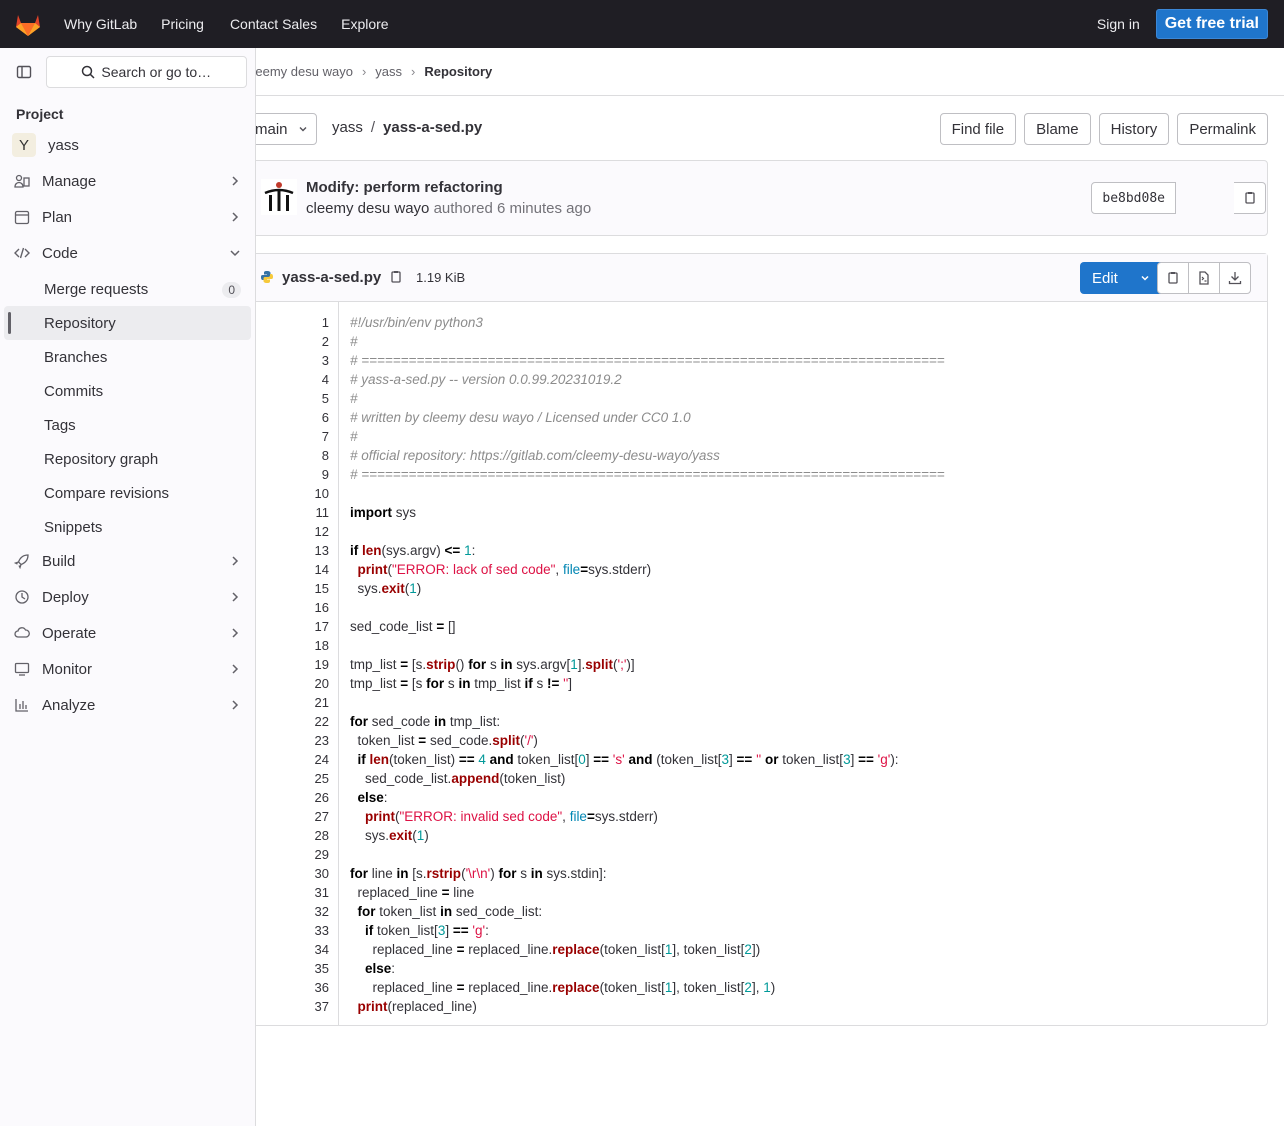 The image size is (1284, 1126). I want to click on sidebar-item-repository-graph: Repository graph, so click(127, 459).